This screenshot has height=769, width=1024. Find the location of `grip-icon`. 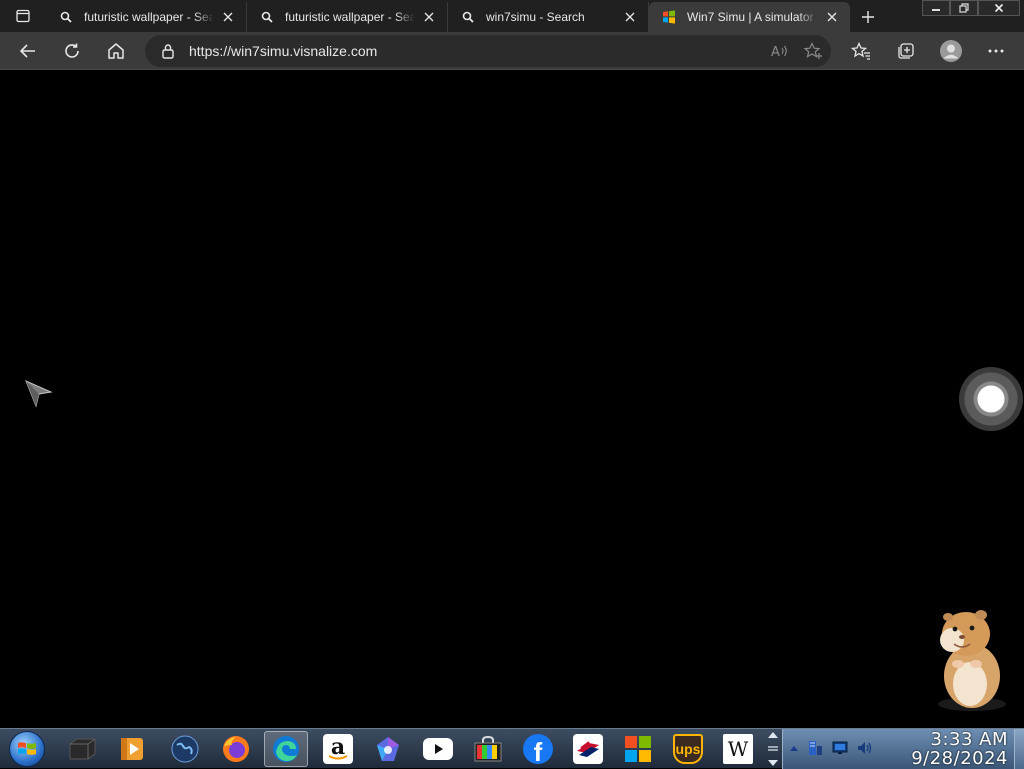

grip-icon is located at coordinates (773, 748).